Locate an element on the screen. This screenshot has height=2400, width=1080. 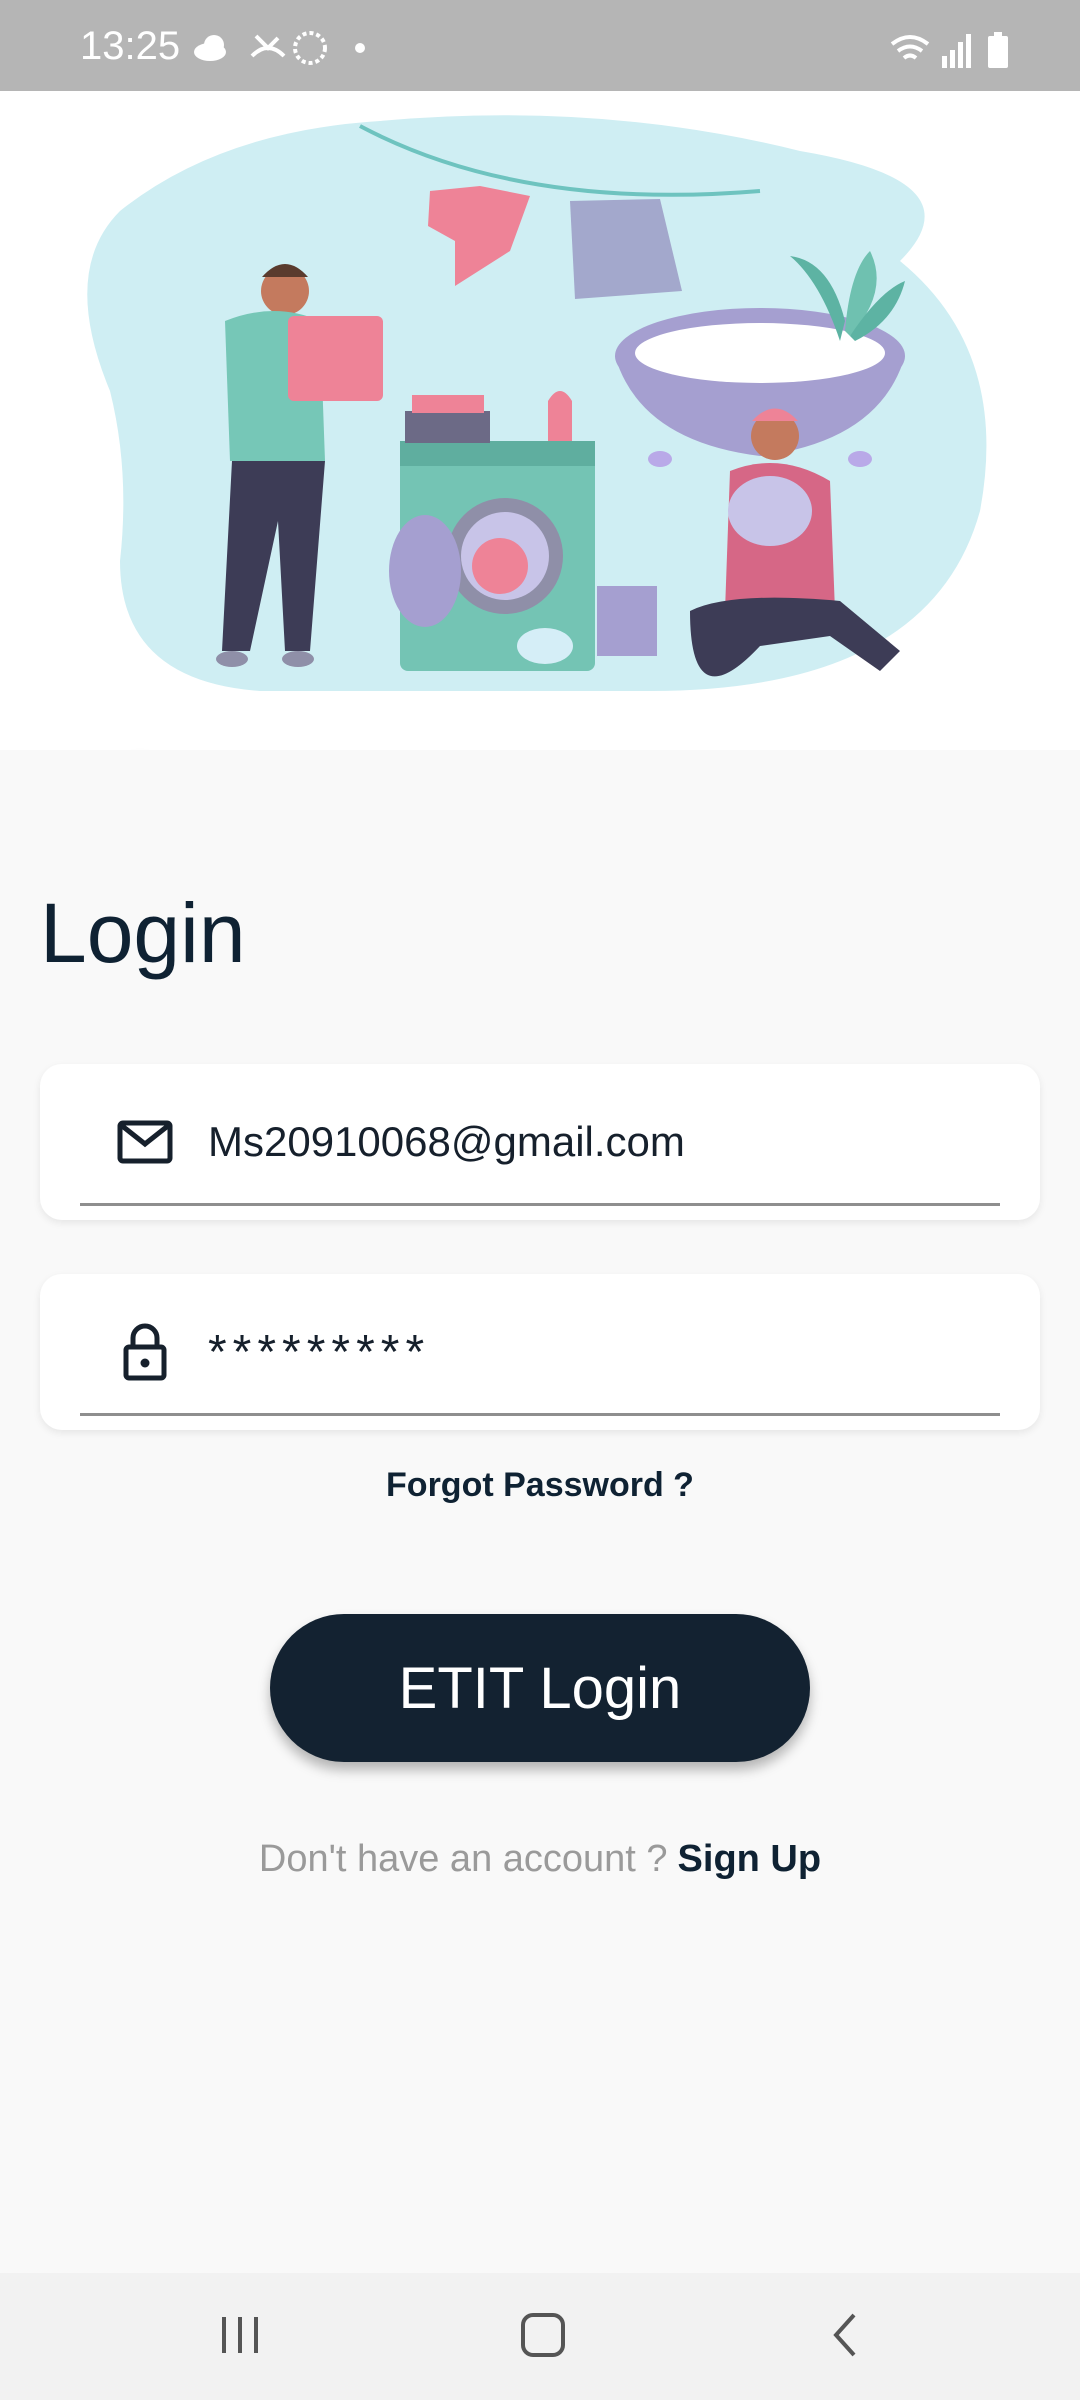
status-time: 13:25 is located at coordinates (130, 46).